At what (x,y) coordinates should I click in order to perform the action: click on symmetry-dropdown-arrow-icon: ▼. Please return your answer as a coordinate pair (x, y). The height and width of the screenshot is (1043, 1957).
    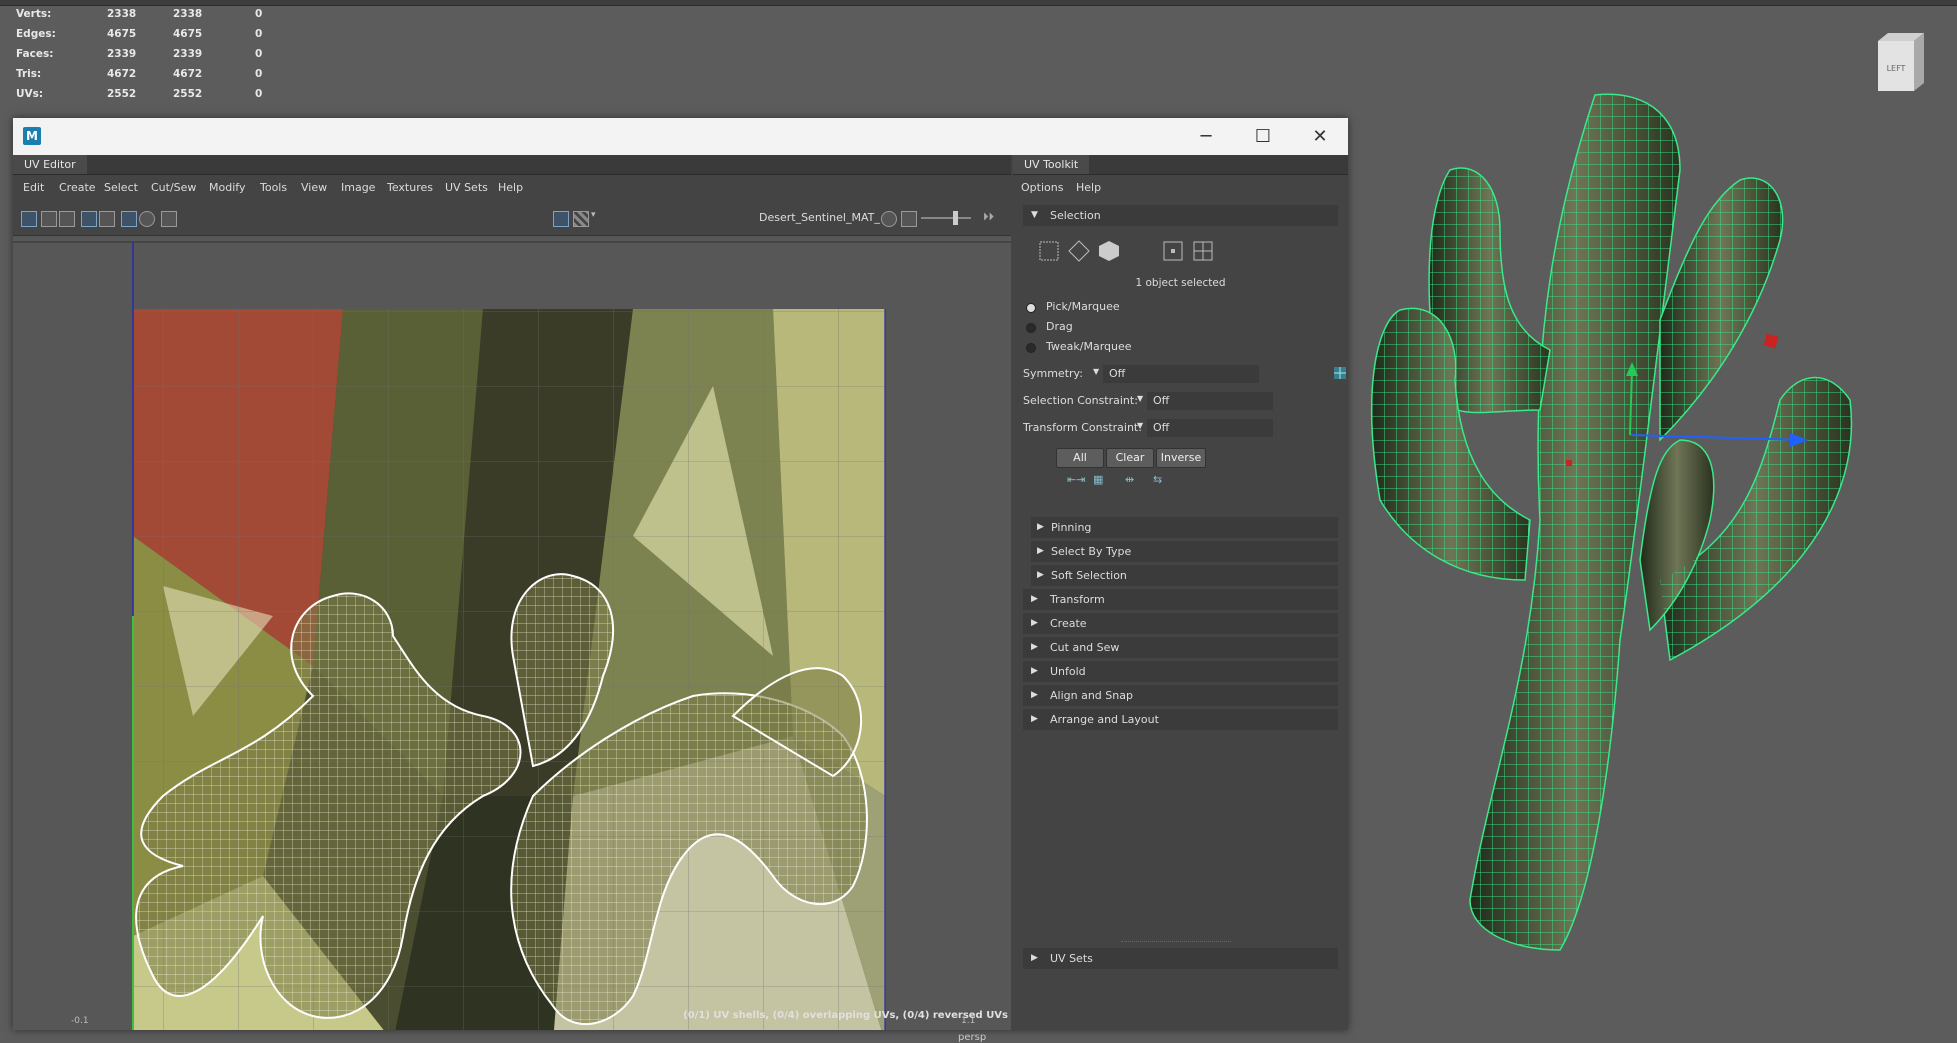
    Looking at the image, I should click on (1096, 371).